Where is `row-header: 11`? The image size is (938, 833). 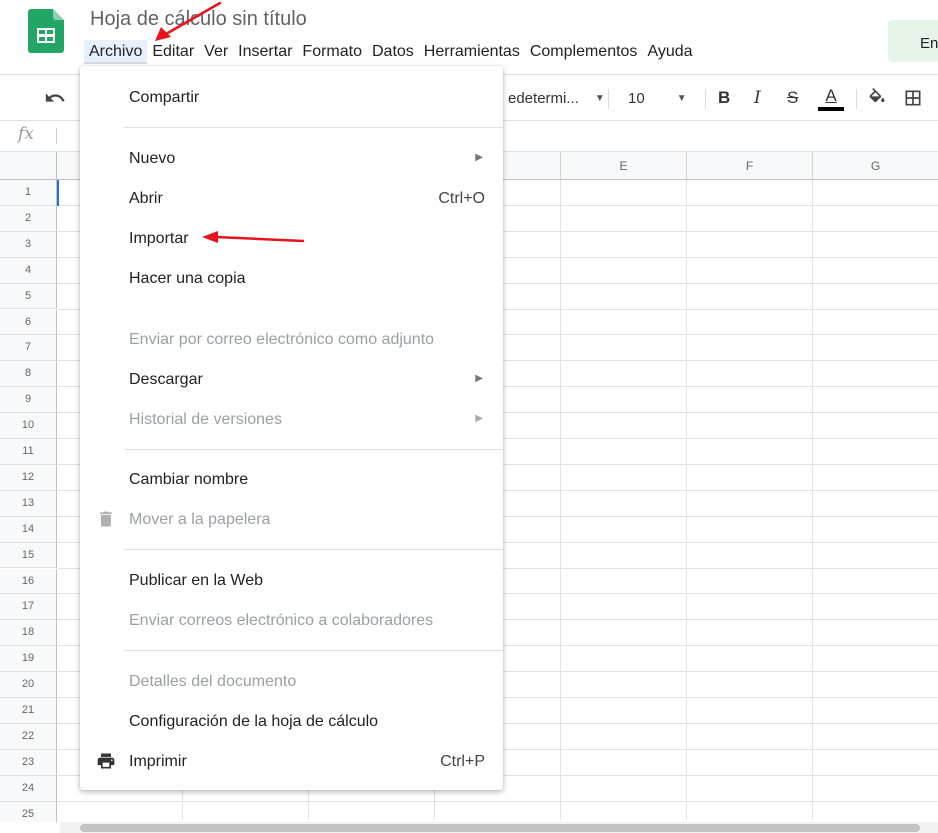 row-header: 11 is located at coordinates (28, 452).